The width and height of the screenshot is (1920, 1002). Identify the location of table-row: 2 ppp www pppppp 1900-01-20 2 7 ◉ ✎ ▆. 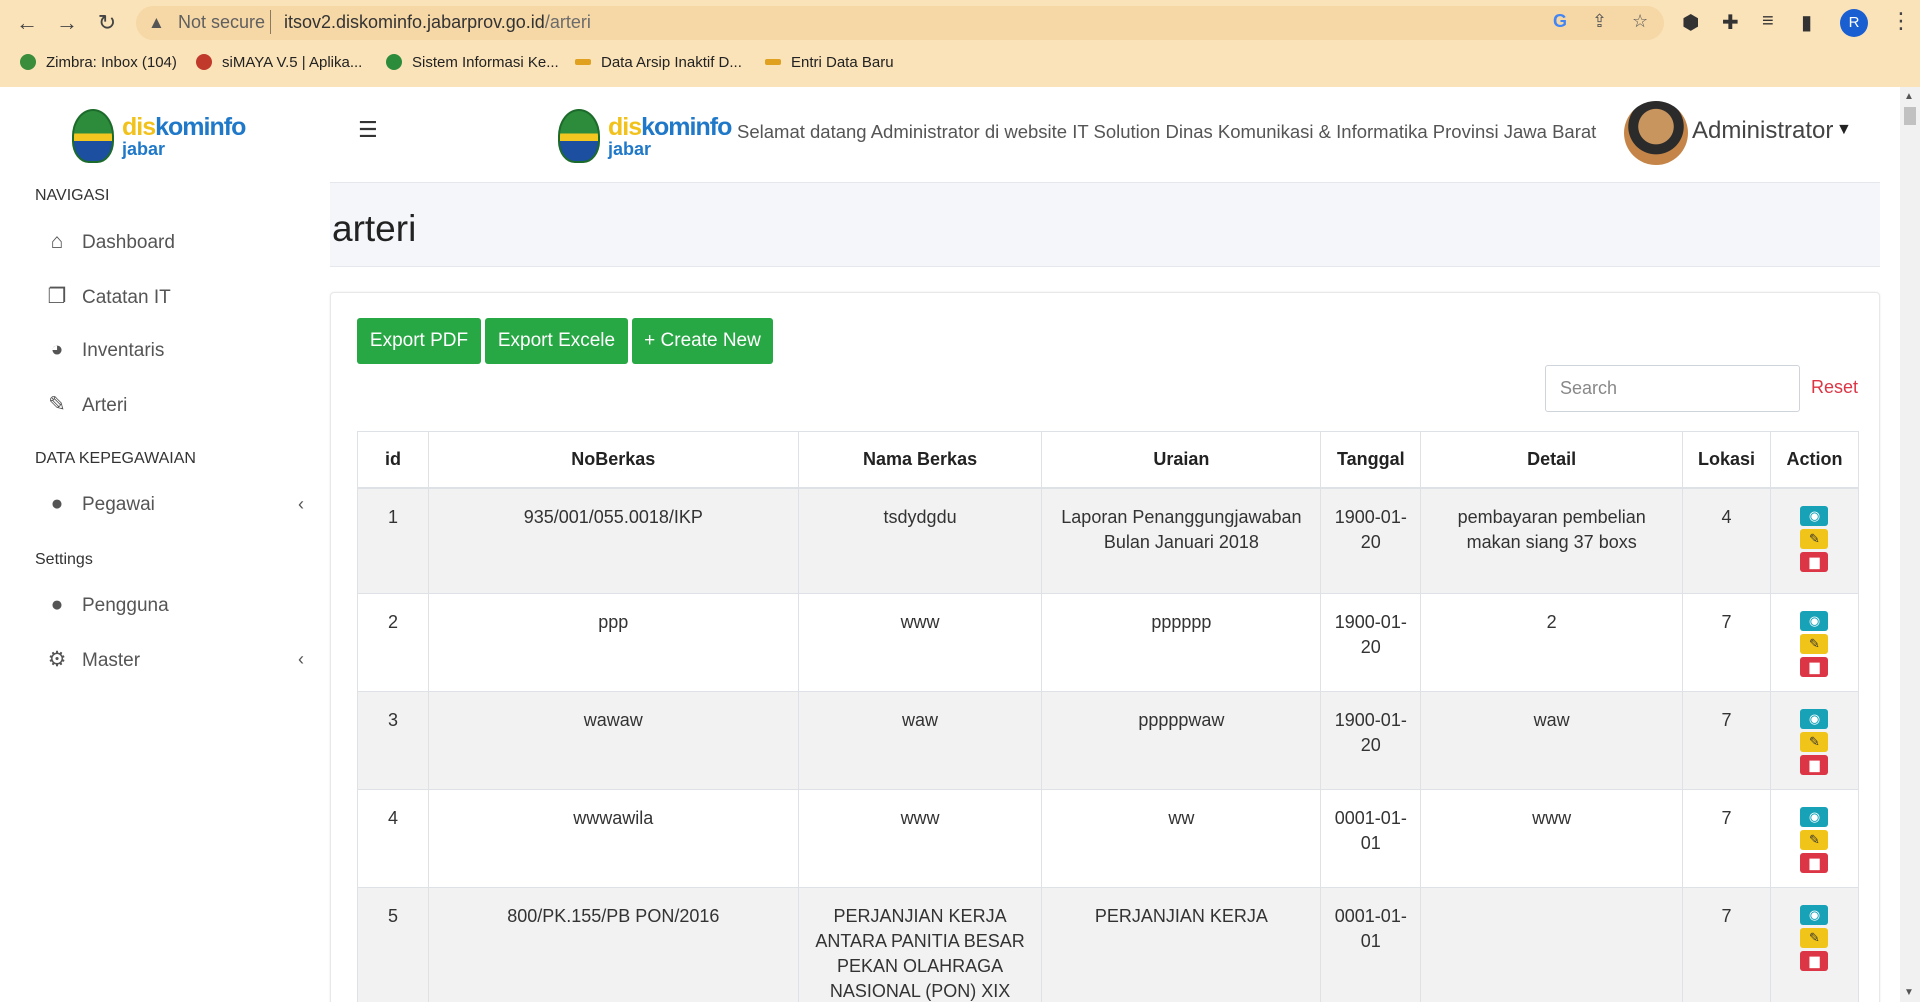
(1108, 642).